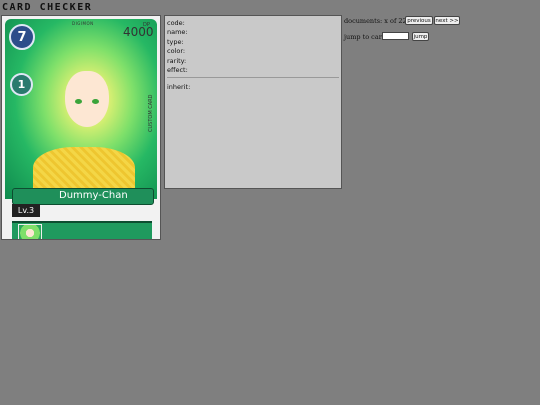 The width and height of the screenshot is (540, 405). What do you see at coordinates (253, 77) in the screenshot?
I see `info-divider` at bounding box center [253, 77].